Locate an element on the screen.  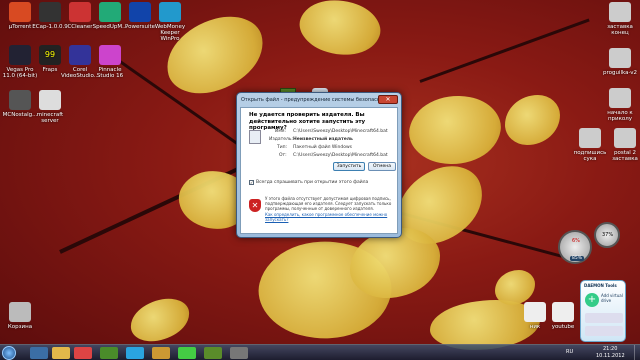
desktop-icon: youtube is located at coordinates (563, 316).